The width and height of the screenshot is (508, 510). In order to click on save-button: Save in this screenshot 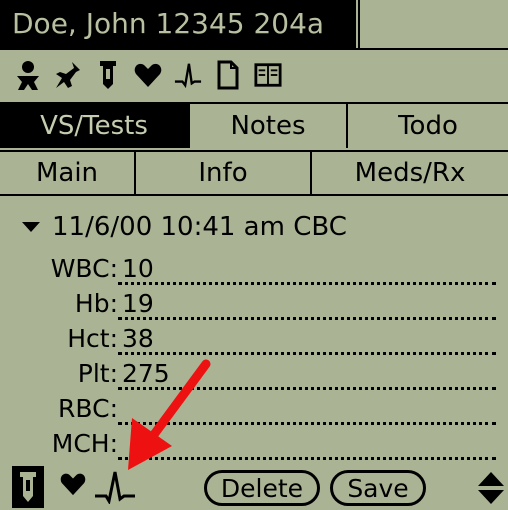, I will do `click(378, 488)`.